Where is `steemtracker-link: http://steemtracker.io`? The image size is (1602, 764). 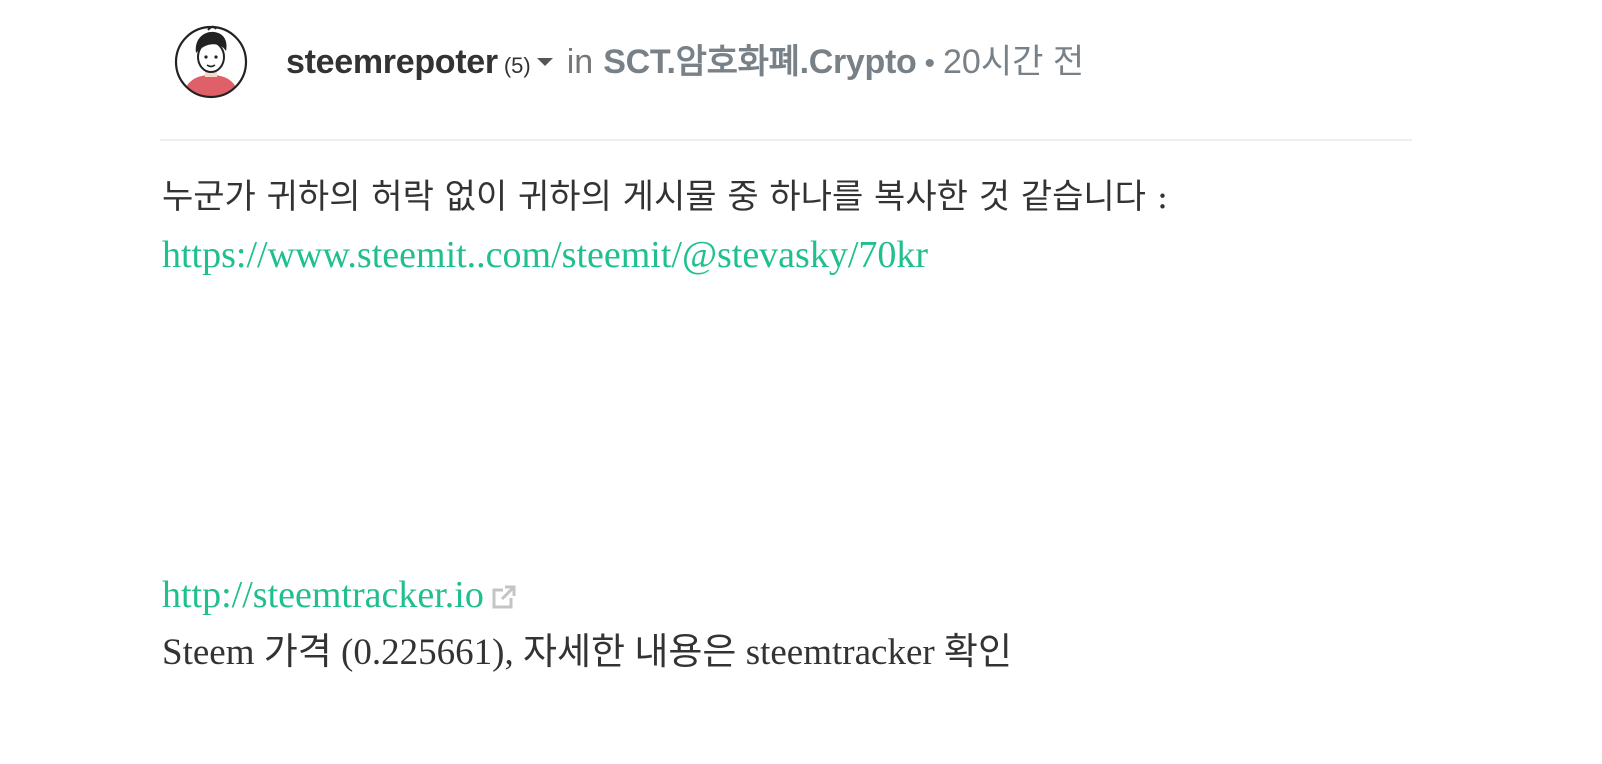 steemtracker-link: http://steemtracker.io is located at coordinates (323, 595).